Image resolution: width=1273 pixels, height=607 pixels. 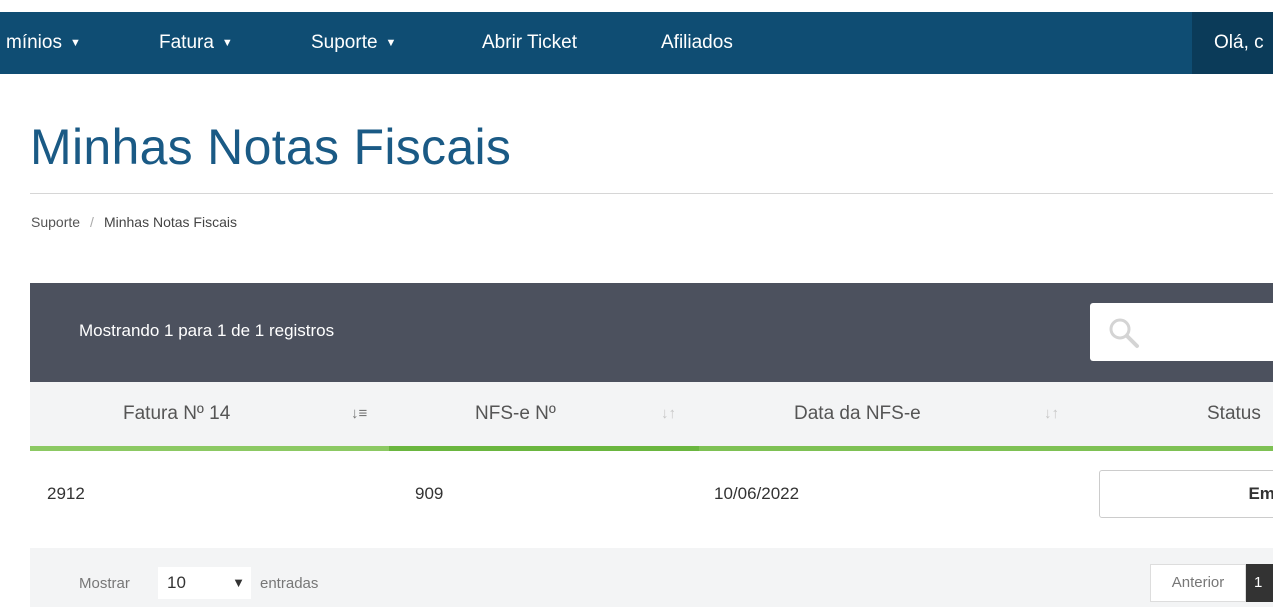 What do you see at coordinates (757, 493) in the screenshot?
I see `cell-date: 10/06/2022` at bounding box center [757, 493].